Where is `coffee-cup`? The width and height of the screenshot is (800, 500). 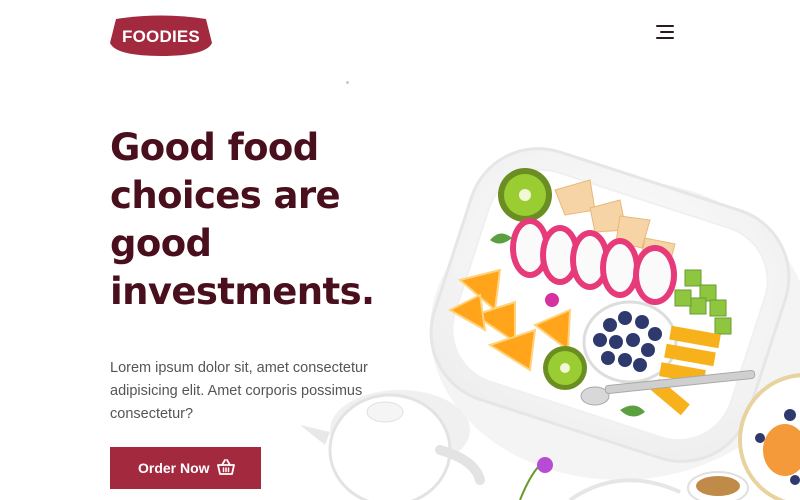
coffee-cup is located at coordinates (718, 485).